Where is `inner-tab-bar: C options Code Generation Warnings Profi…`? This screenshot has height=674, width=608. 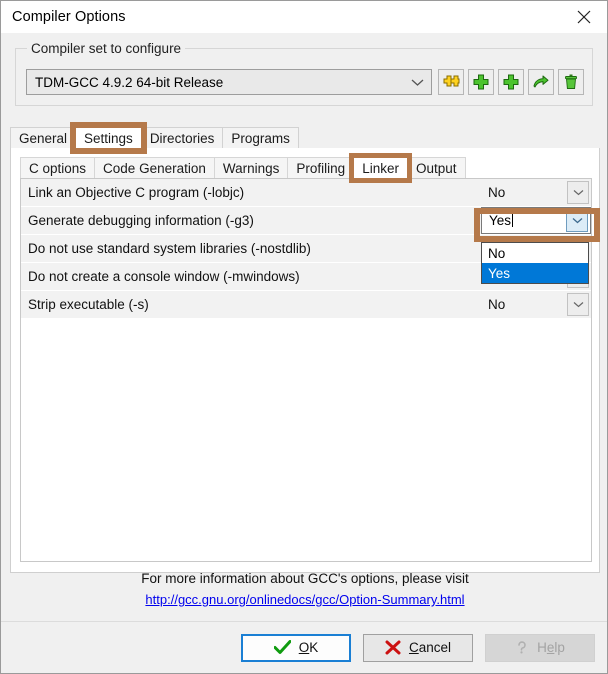
inner-tab-bar: C options Code Generation Warnings Profi… is located at coordinates (306, 168).